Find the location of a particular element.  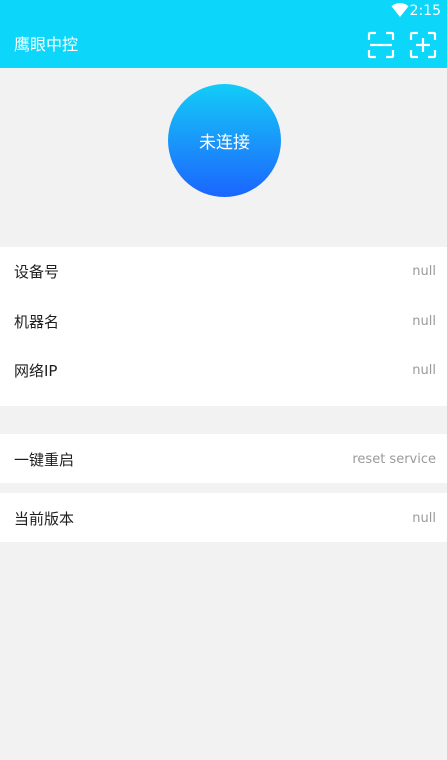

network-ip-value: null is located at coordinates (424, 370).